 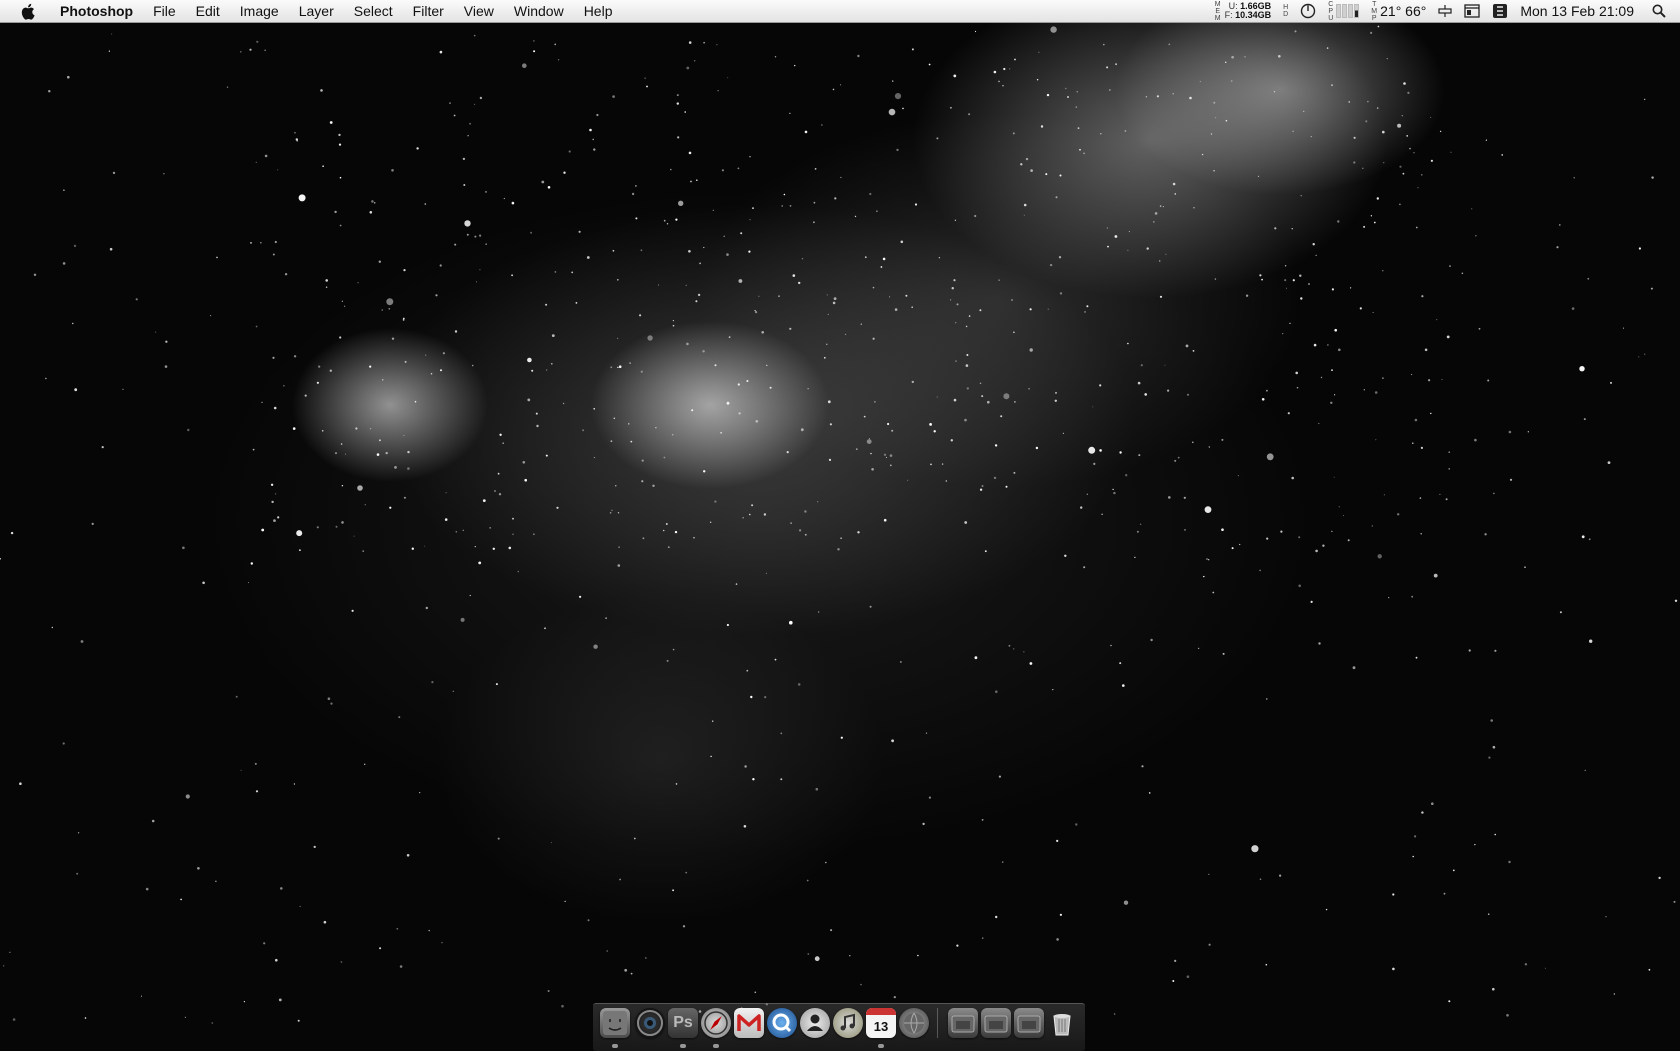 I want to click on photoshop-icon-label: Ps, so click(x=683, y=1022).